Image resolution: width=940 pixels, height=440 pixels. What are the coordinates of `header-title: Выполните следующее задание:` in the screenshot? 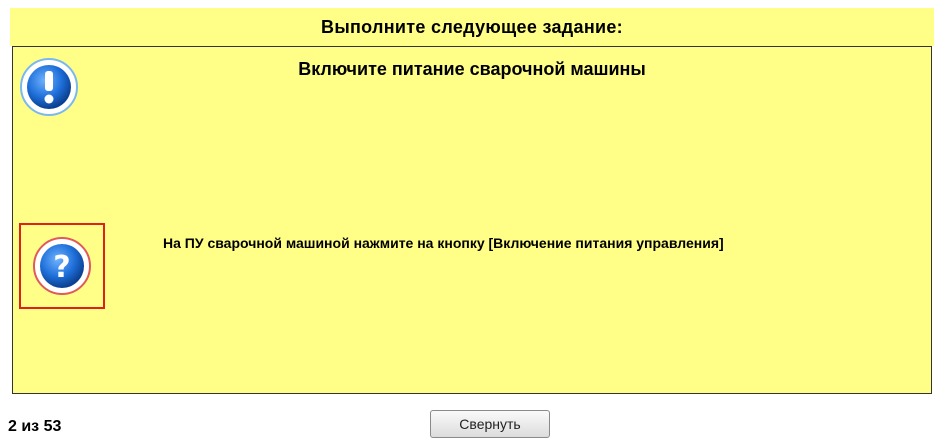 It's located at (472, 26).